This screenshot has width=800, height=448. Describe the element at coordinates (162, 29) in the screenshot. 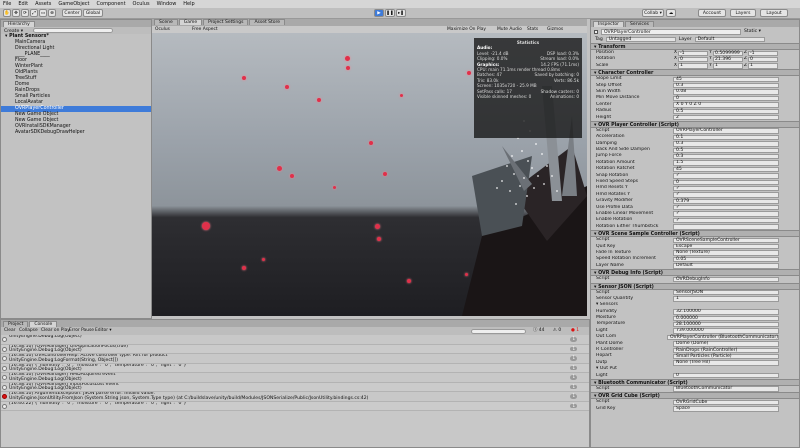

I see `display-dropdown: Oculus` at that location.